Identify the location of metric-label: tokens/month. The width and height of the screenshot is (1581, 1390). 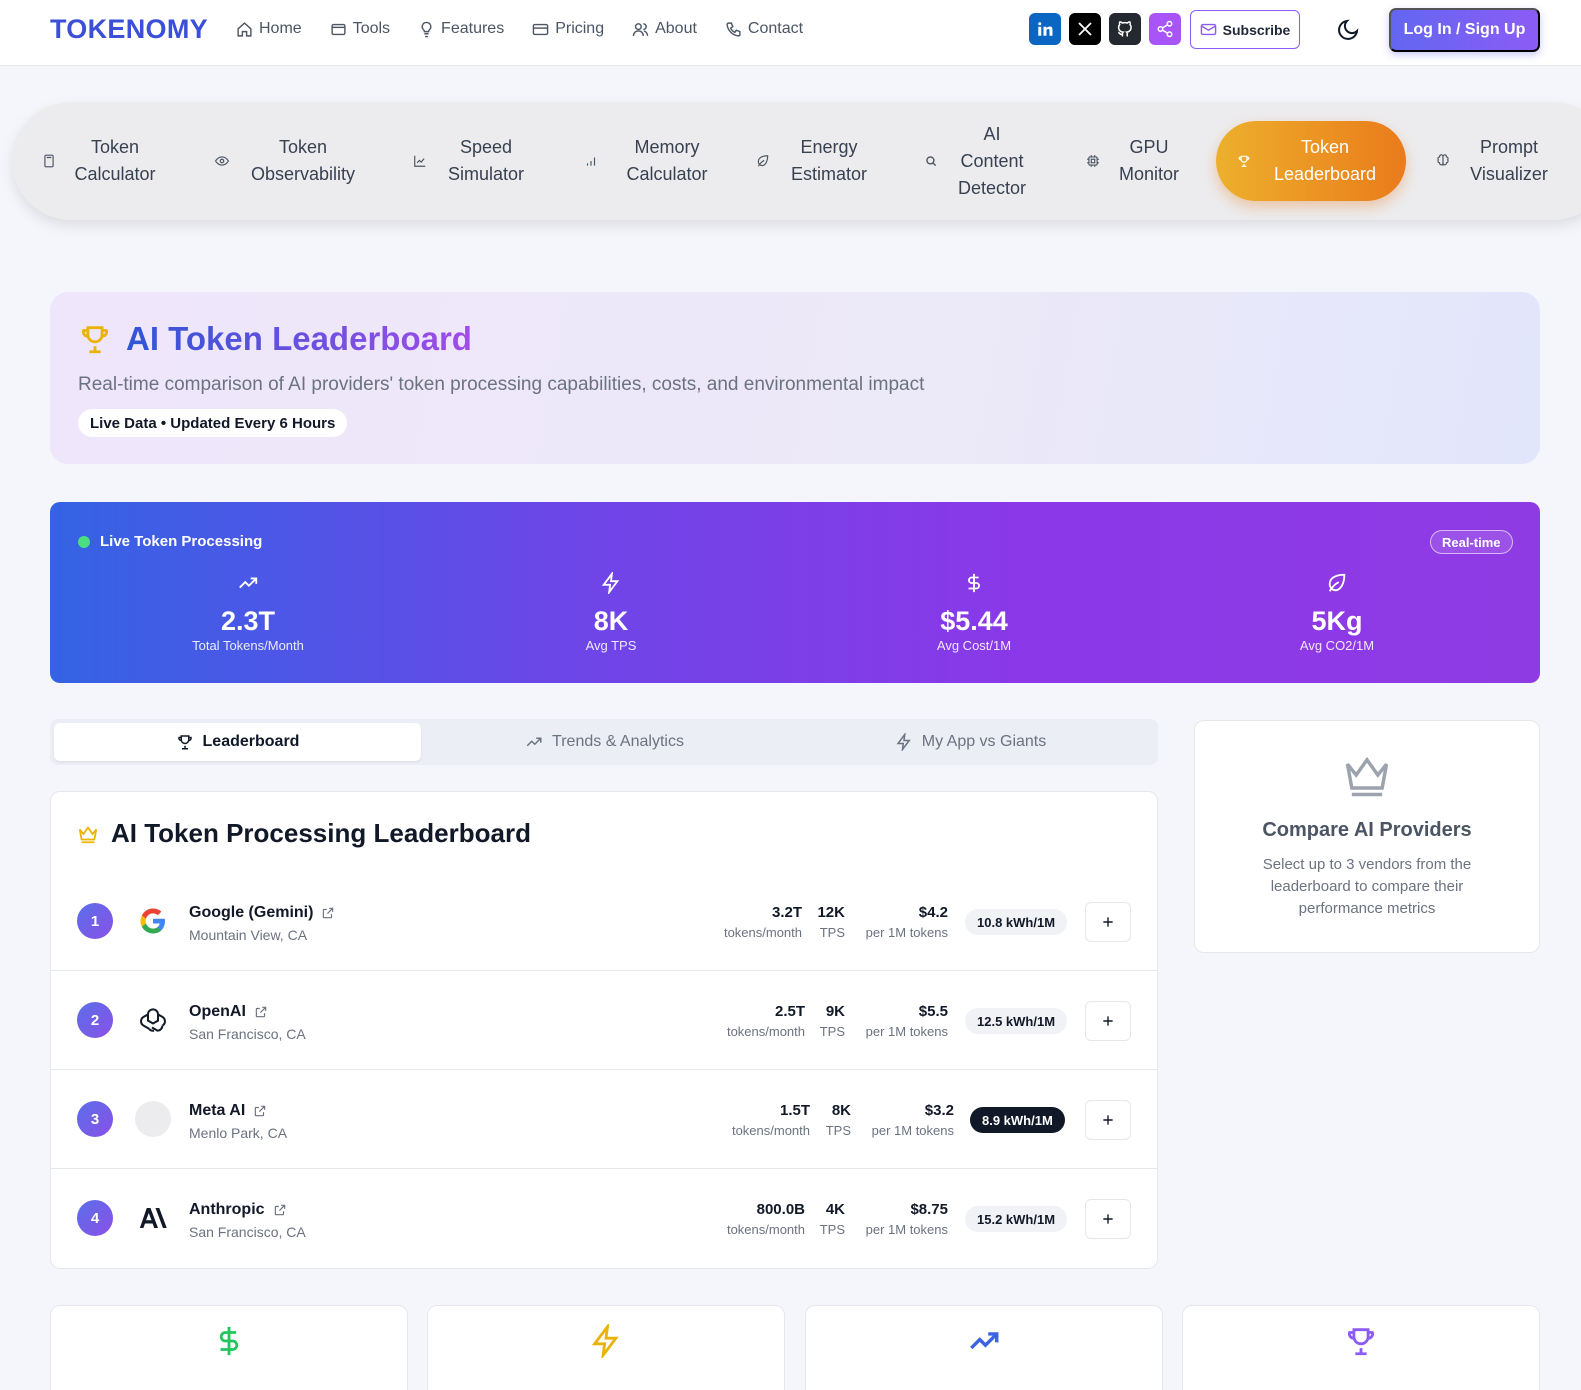
(765, 1031).